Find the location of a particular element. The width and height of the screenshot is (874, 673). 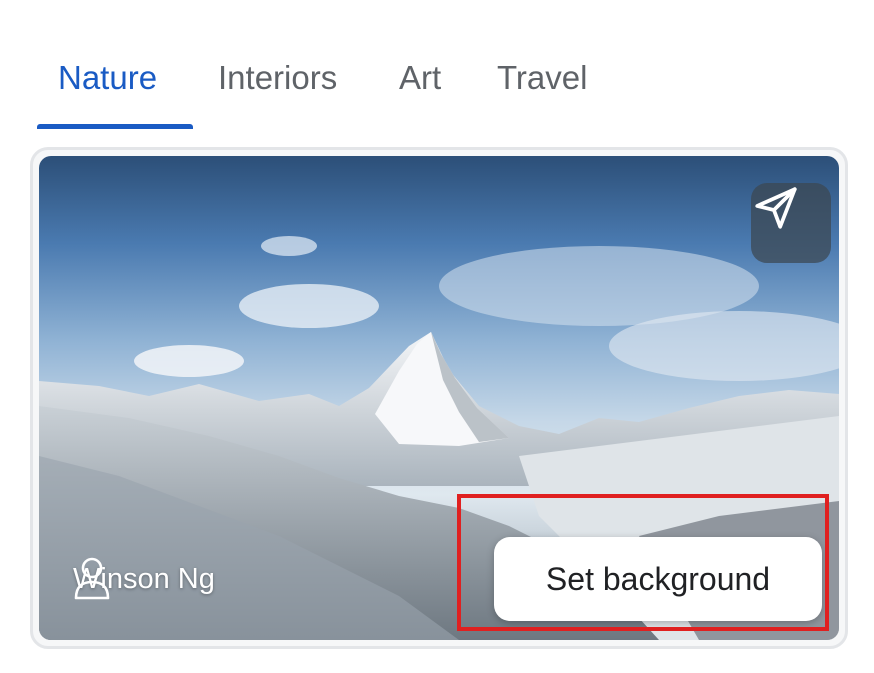

share-button is located at coordinates (791, 223).